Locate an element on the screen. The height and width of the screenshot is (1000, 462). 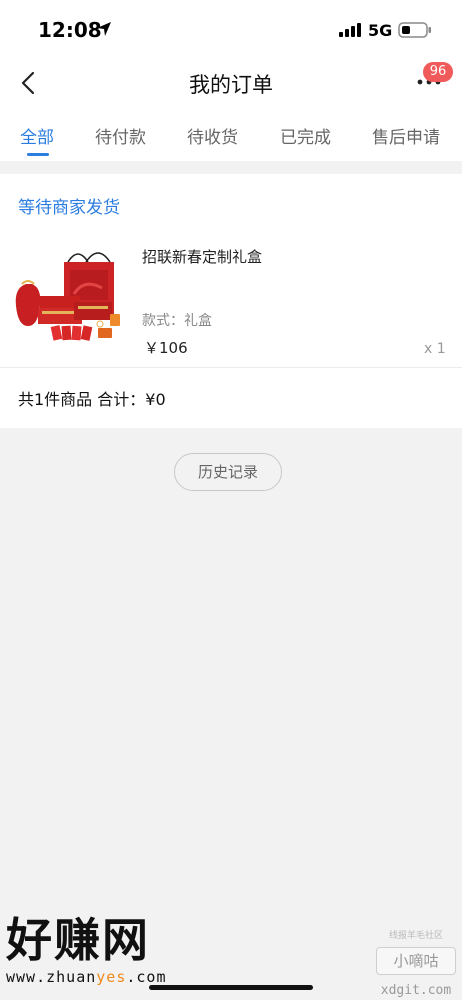
watermark-url-highlight: yes is located at coordinates (111, 977).